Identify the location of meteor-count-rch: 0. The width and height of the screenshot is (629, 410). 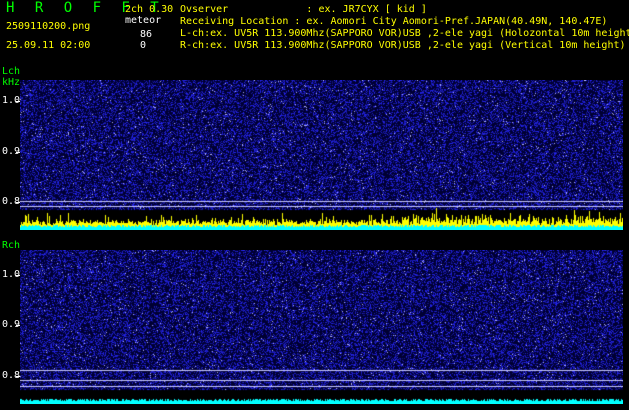
(143, 45).